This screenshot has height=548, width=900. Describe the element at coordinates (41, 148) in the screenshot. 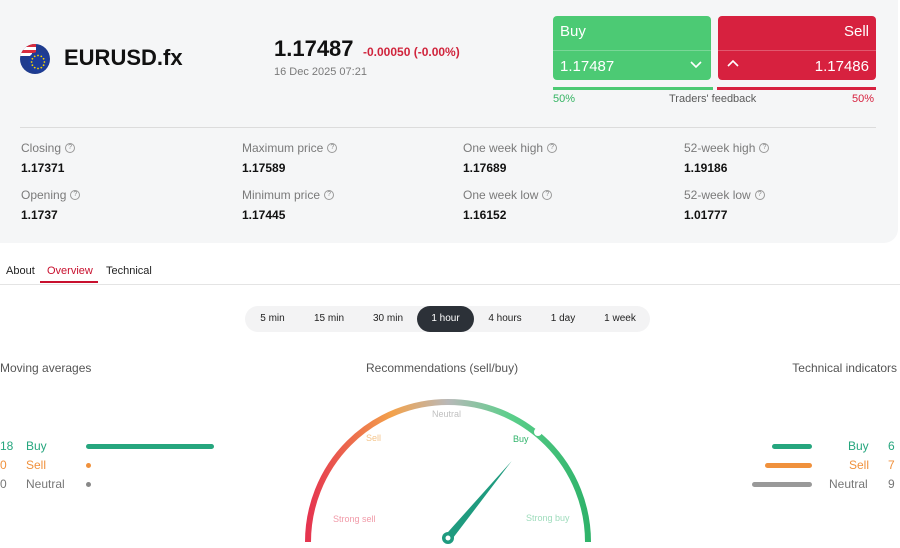

I see `stat-name: Closing` at that location.